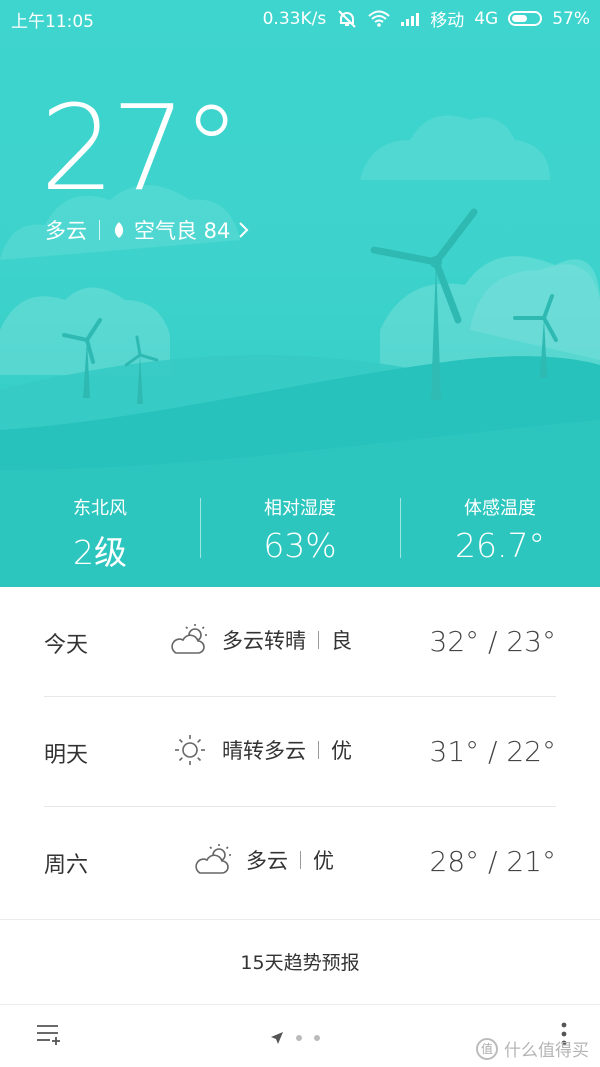 This screenshot has height=1067, width=600. I want to click on forecast-day: 周六, so click(66, 865).